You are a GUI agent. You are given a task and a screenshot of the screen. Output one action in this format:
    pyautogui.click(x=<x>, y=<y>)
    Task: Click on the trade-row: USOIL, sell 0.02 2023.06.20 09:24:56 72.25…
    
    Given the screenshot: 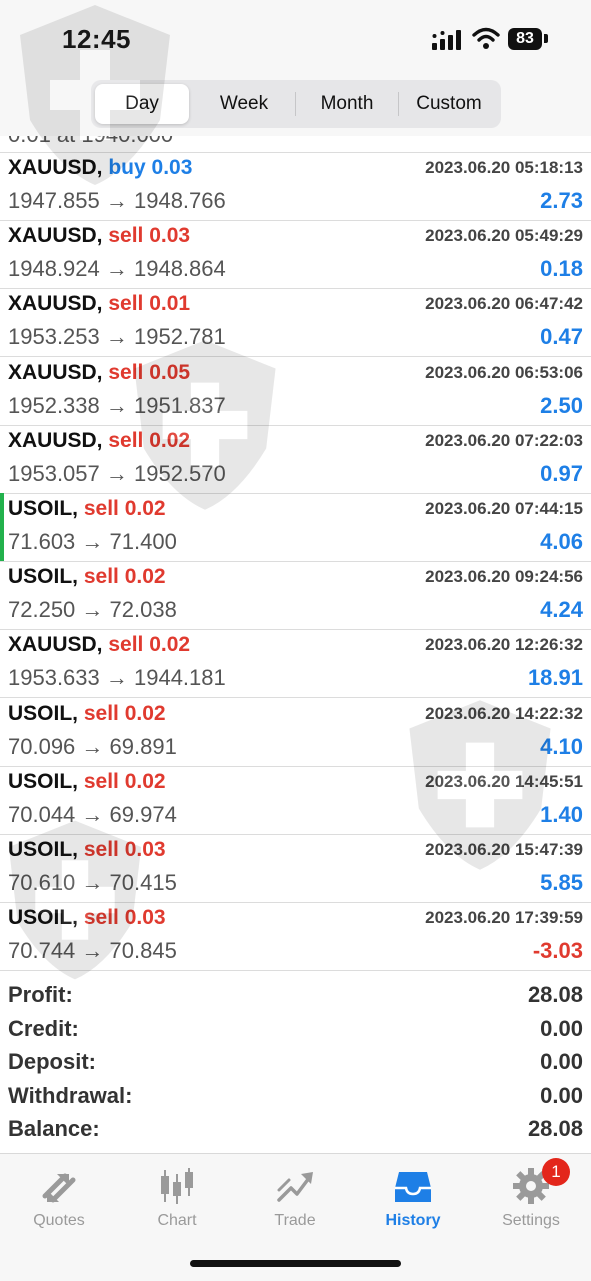 What is the action you would take?
    pyautogui.click(x=295, y=596)
    